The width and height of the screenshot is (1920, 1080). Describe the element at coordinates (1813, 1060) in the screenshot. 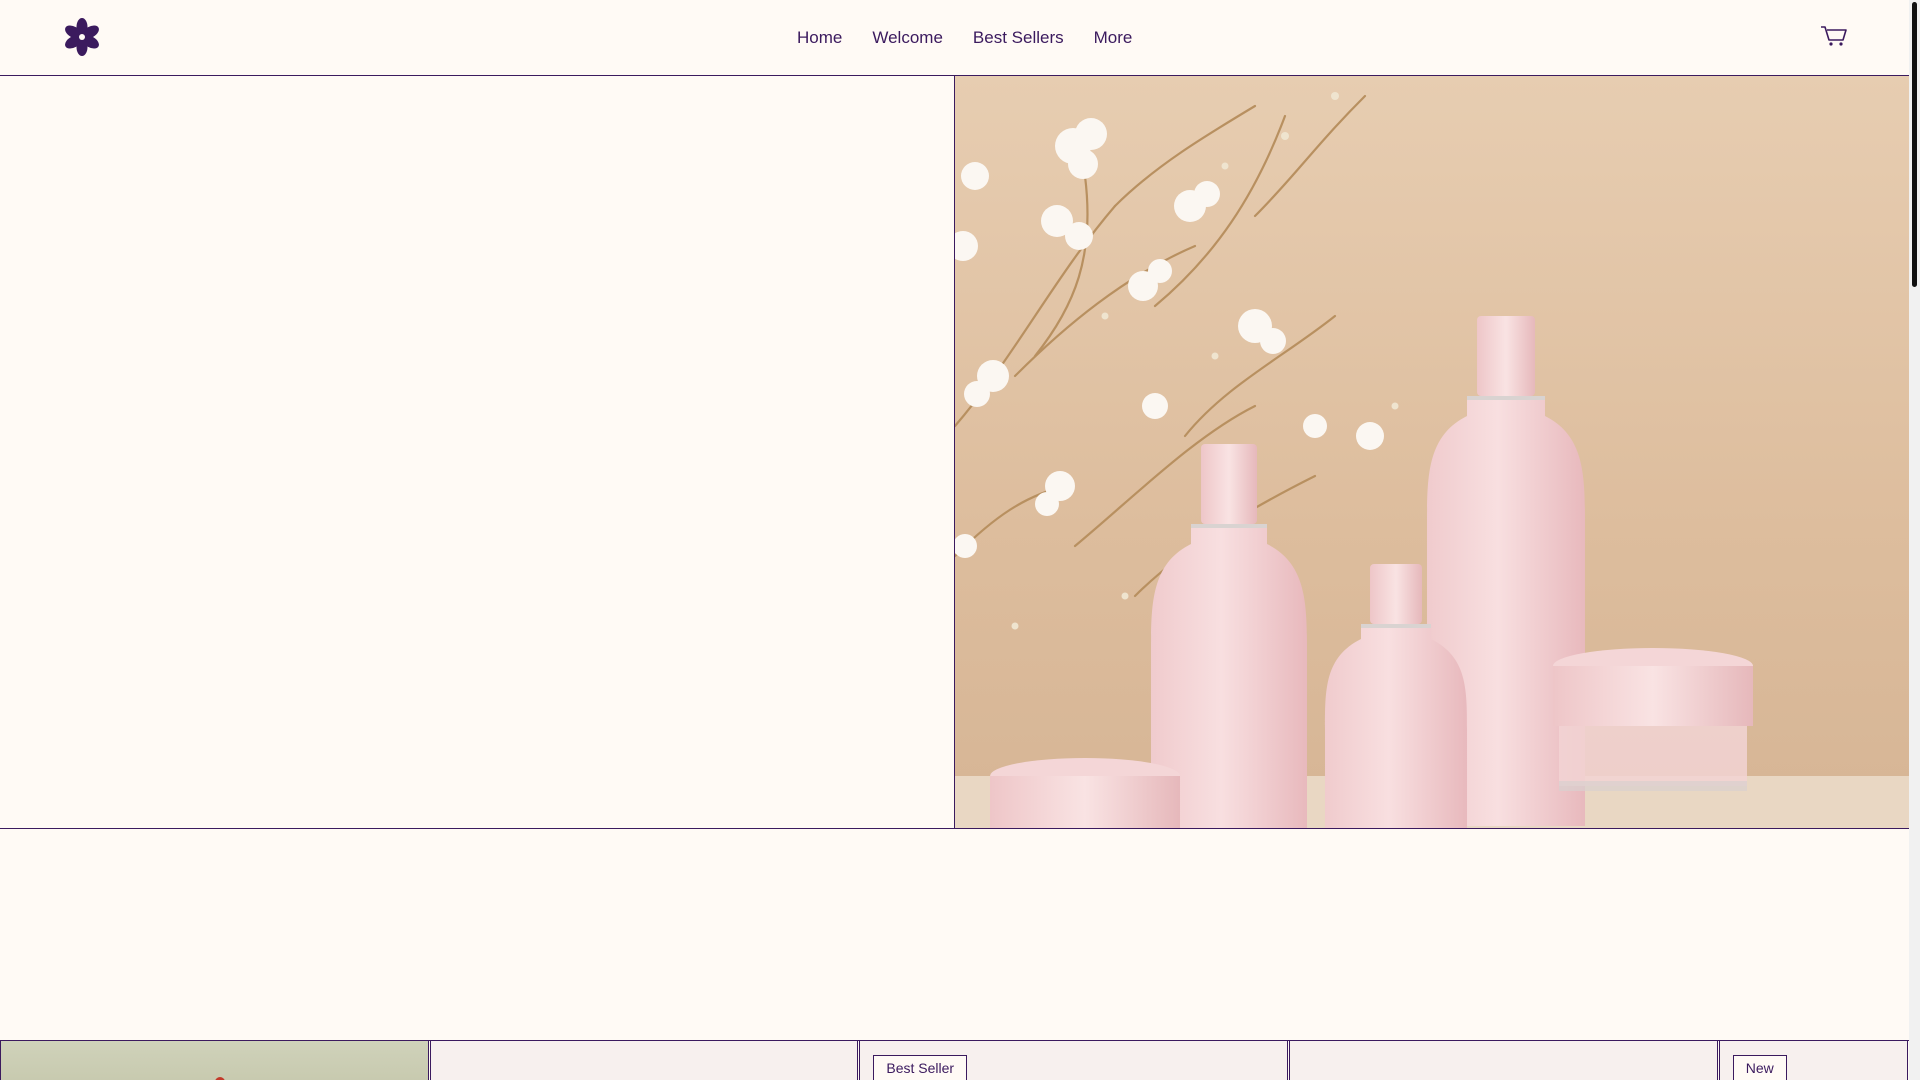

I see `product-card: New` at that location.